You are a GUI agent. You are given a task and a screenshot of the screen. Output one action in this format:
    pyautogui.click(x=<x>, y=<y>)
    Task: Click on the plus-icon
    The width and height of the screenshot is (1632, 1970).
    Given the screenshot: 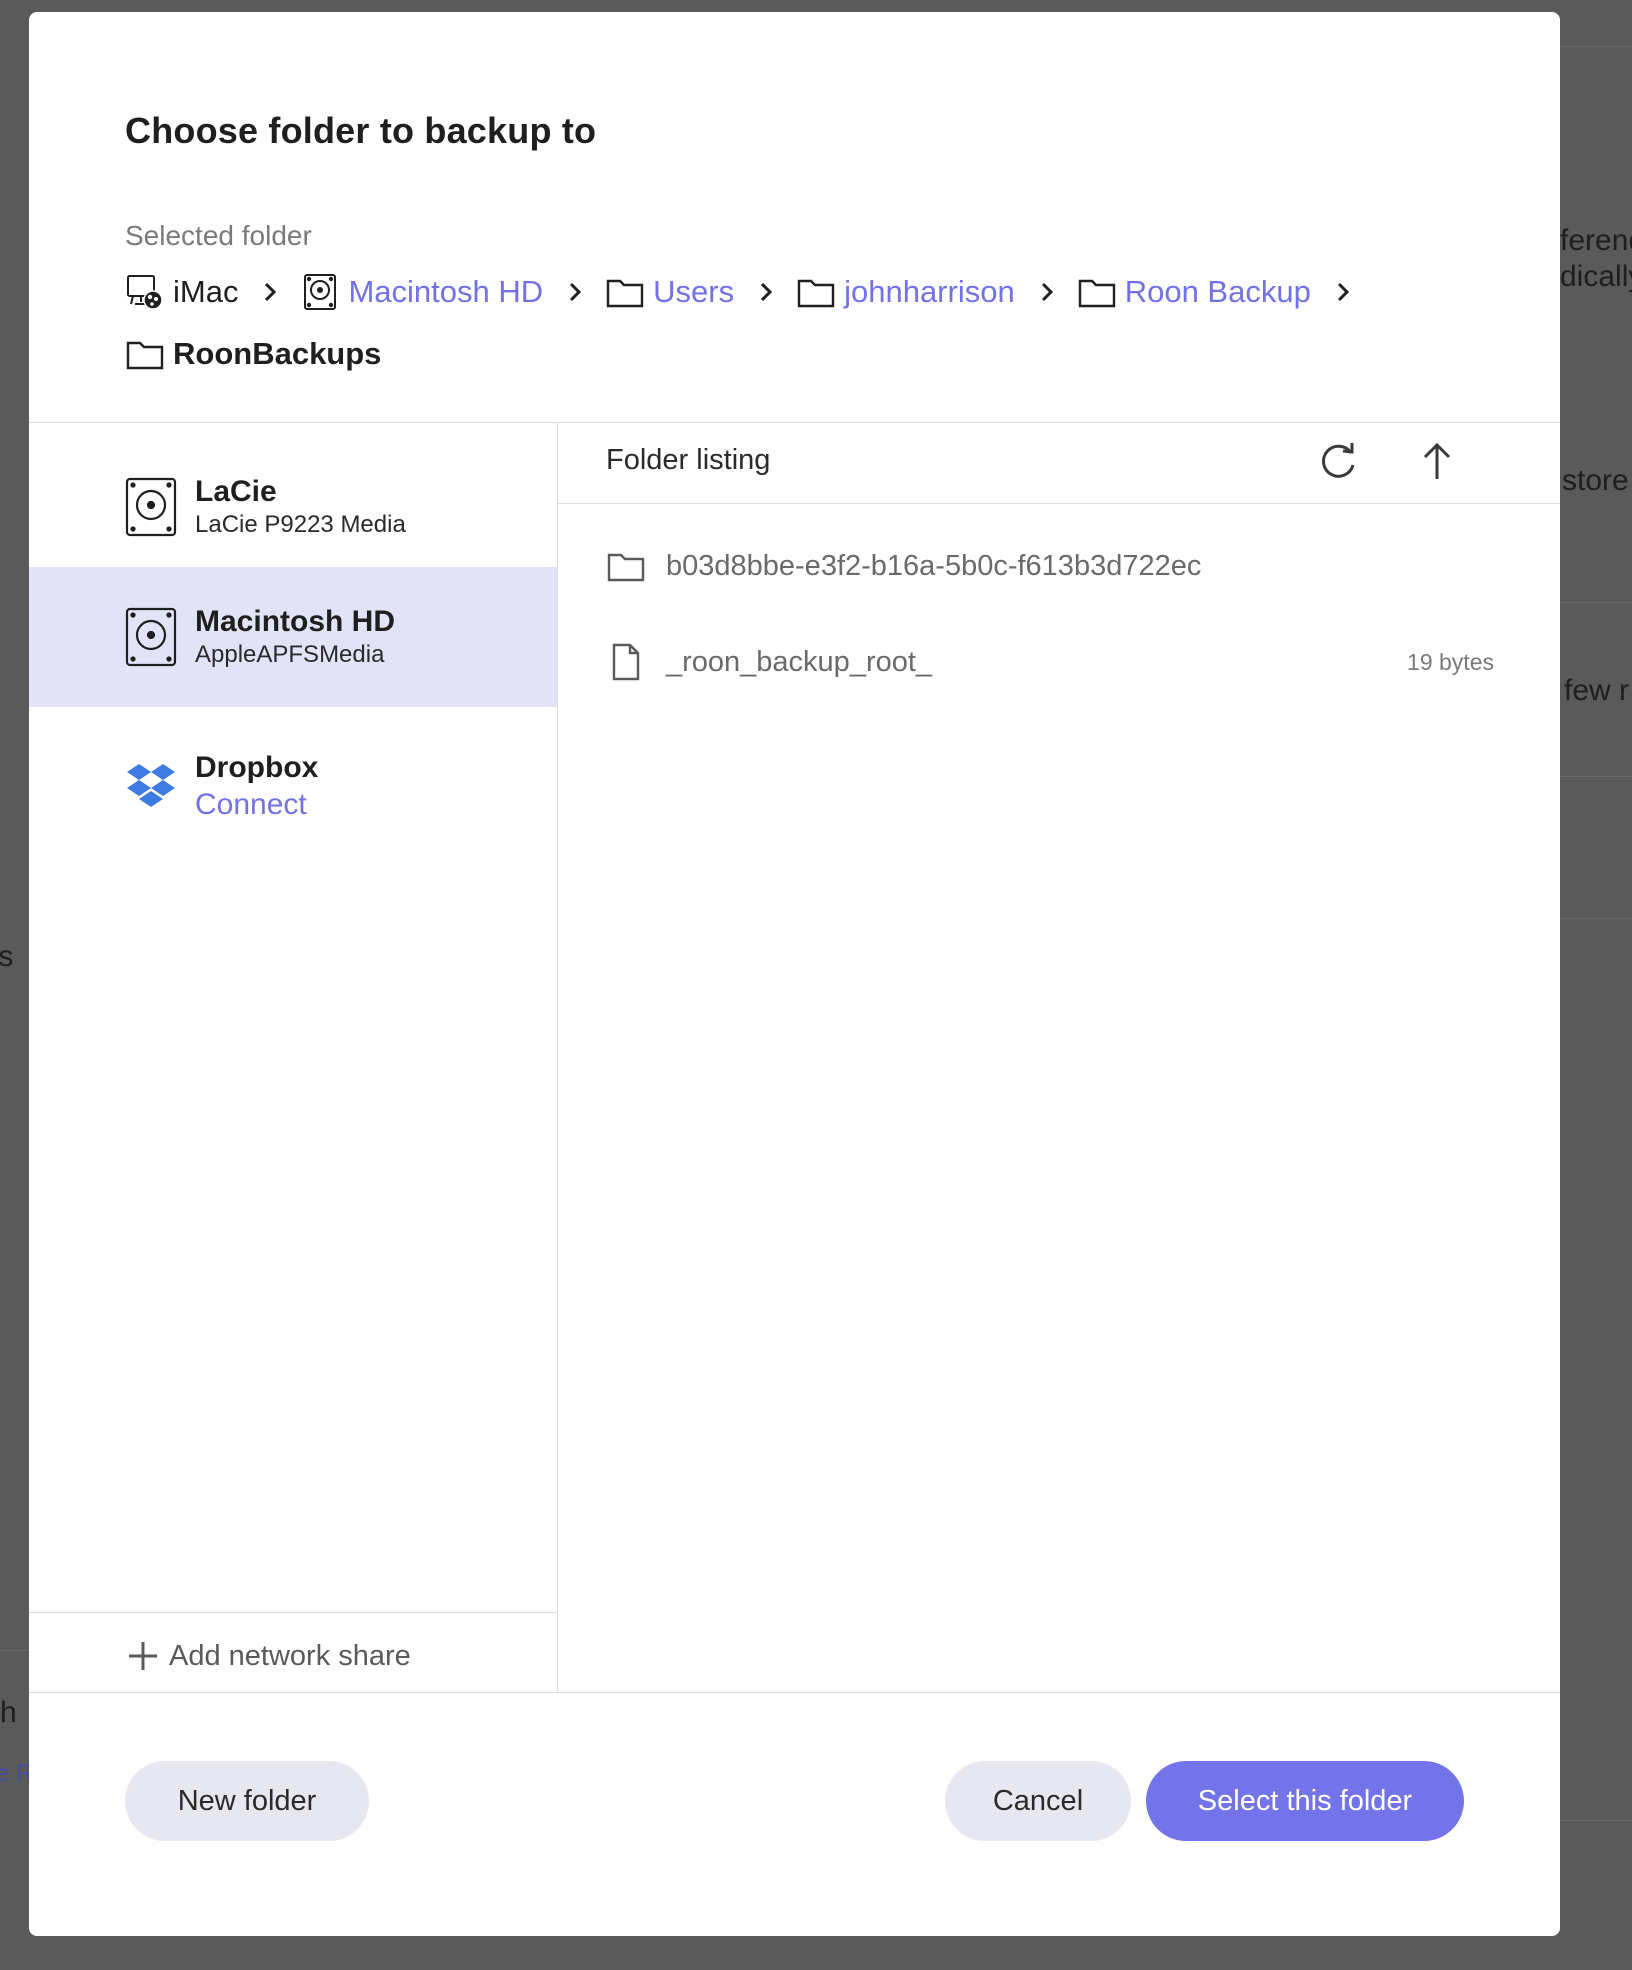 What is the action you would take?
    pyautogui.click(x=143, y=1656)
    